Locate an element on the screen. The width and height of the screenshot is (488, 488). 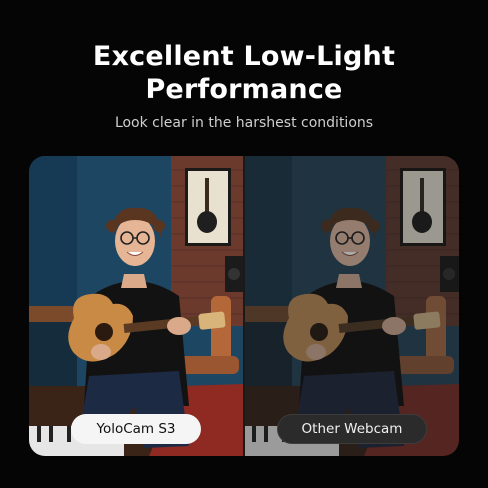
other-webcam-label: Other Webcam is located at coordinates (352, 429).